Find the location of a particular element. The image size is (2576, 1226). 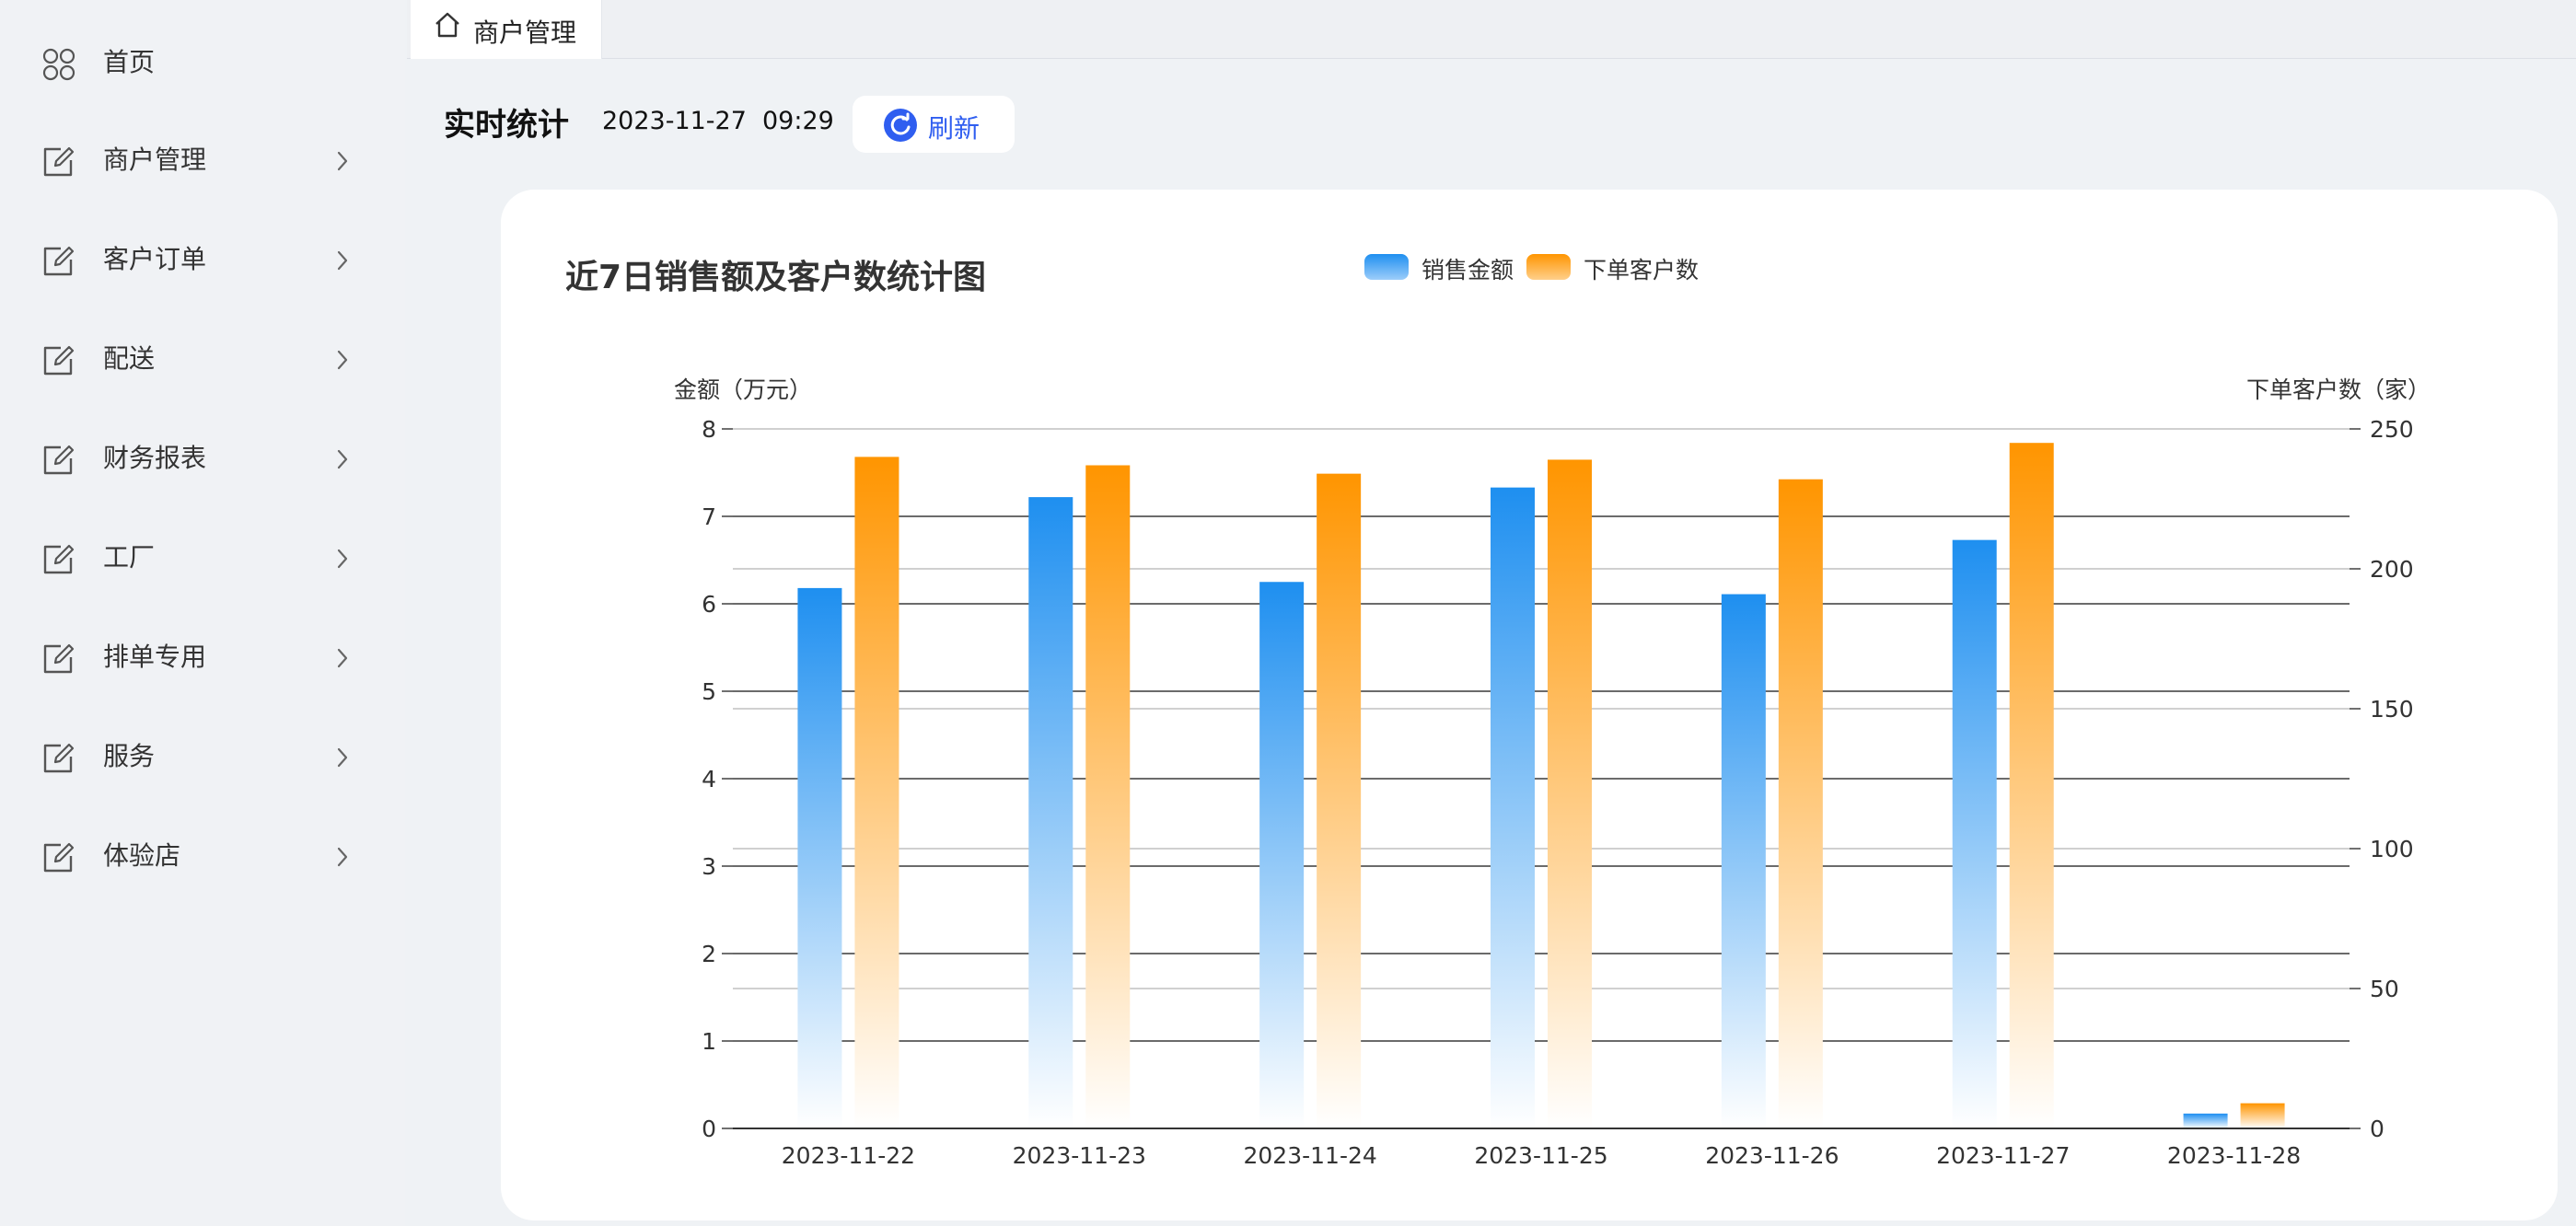

y-tick-label-right: 0 is located at coordinates (2377, 1129).